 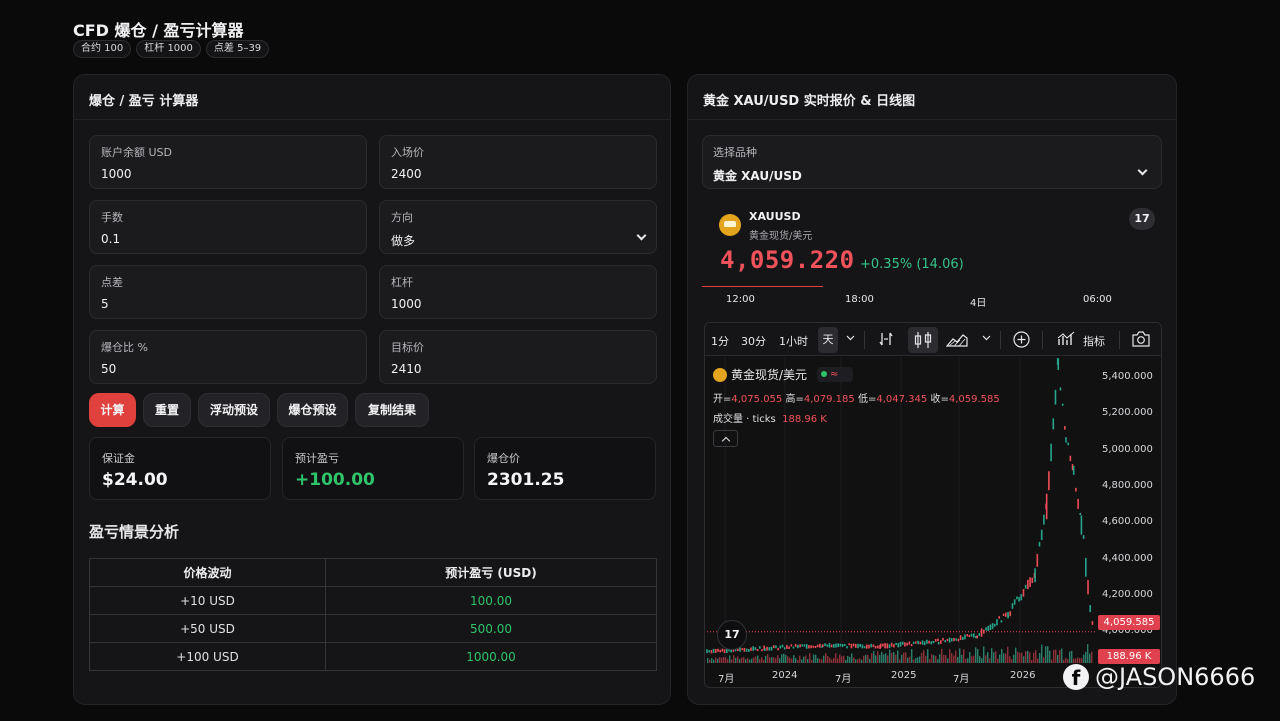 I want to click on direction-select: 方向 做多, so click(x=518, y=227).